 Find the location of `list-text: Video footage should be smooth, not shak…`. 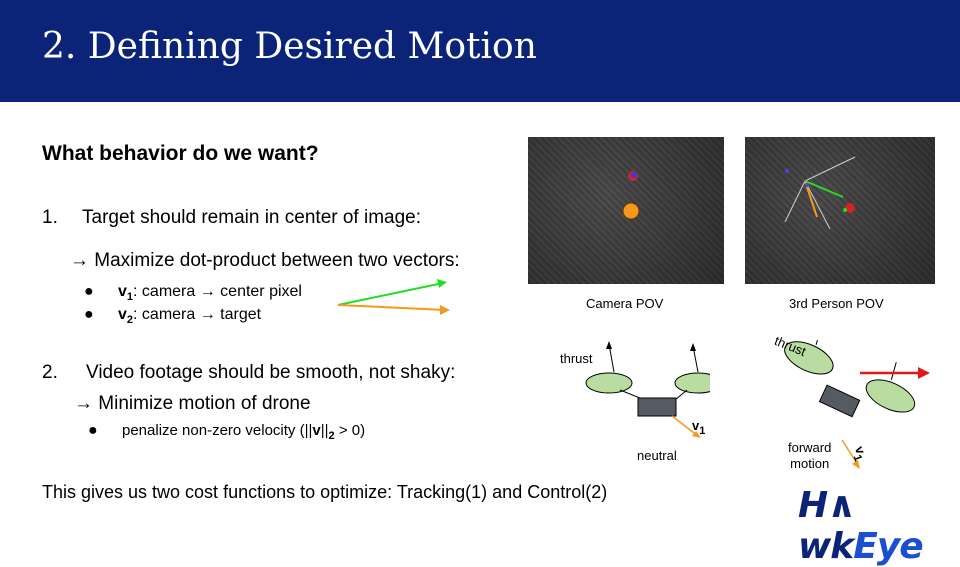

list-text: Video footage should be smooth, not shak… is located at coordinates (271, 372).